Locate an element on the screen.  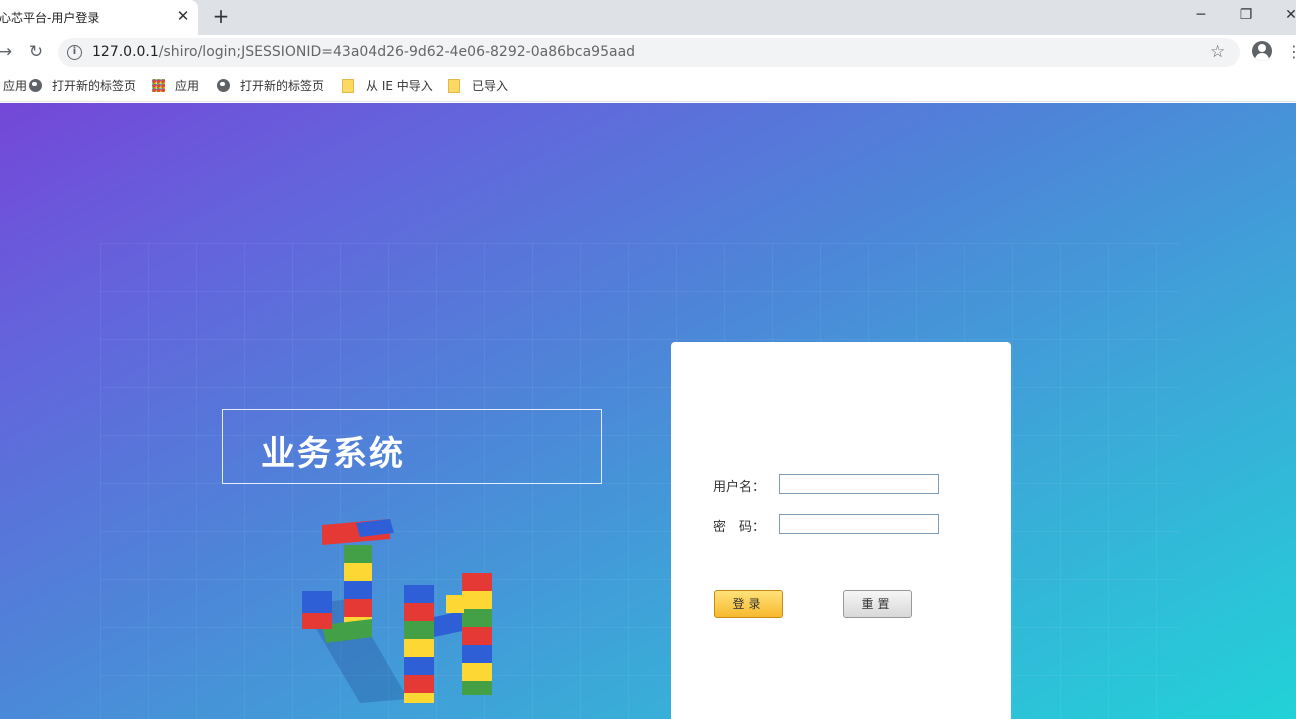
close-icon: ✕ is located at coordinates (183, 16).